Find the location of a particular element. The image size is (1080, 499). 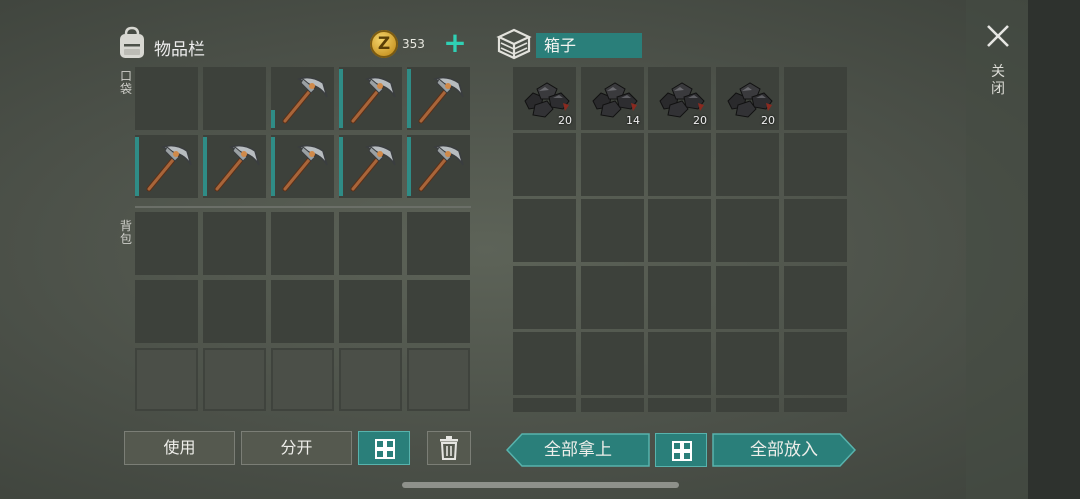

sort-inventory-button is located at coordinates (384, 448).